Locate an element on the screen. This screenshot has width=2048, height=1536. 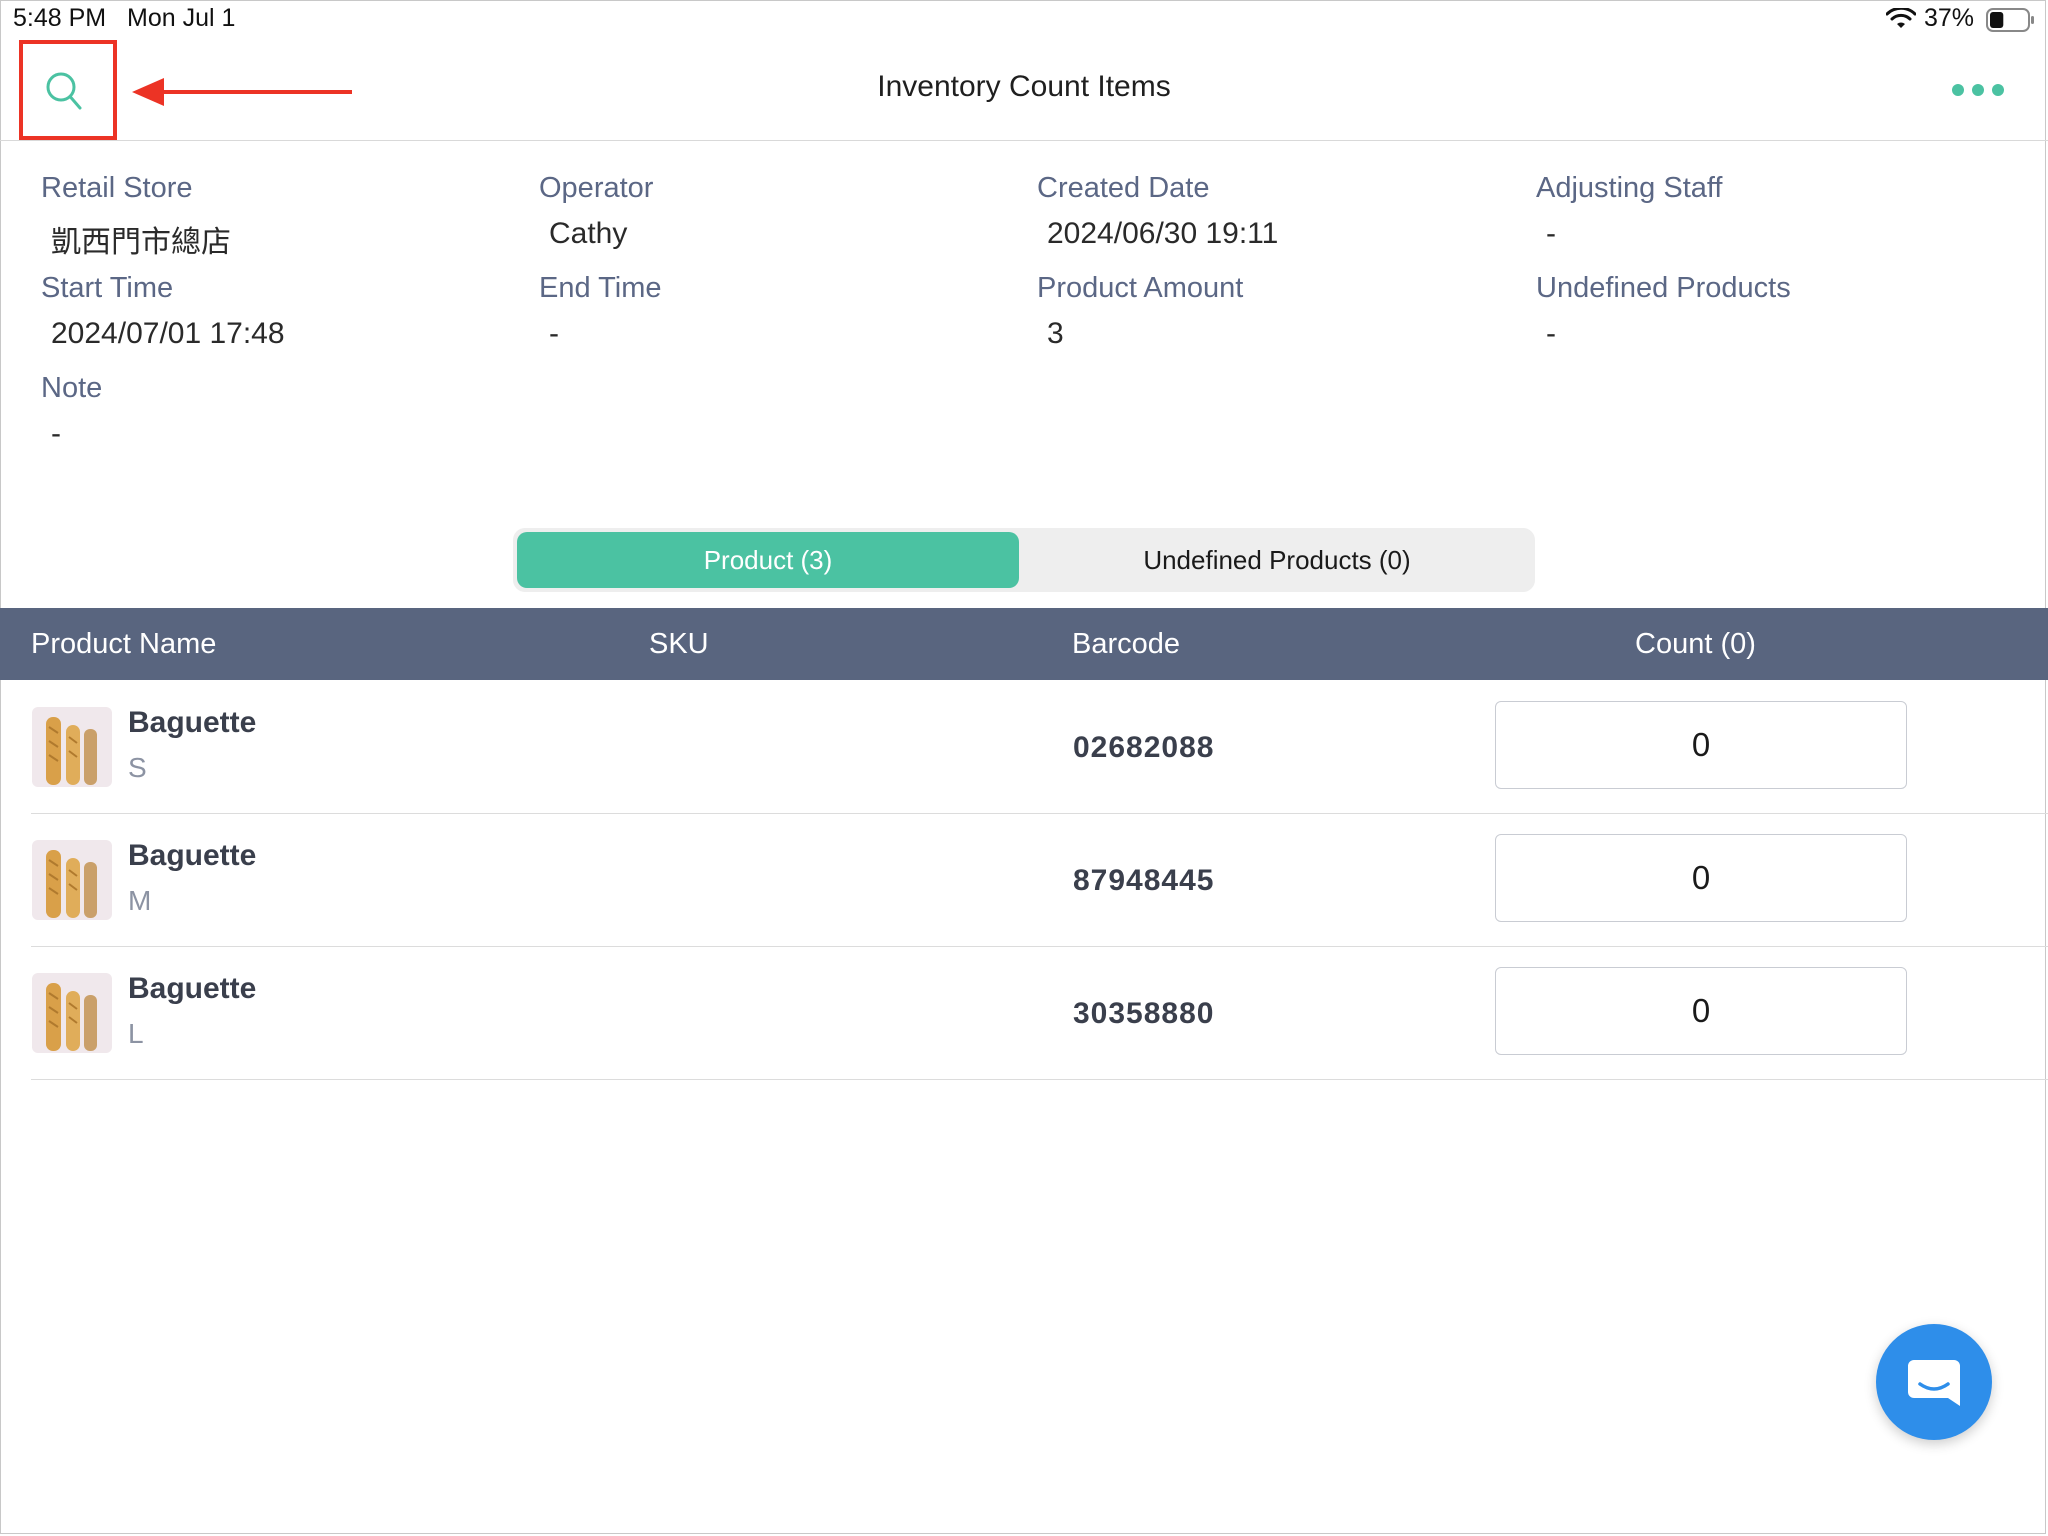
column-header-count: Count (0) is located at coordinates (1695, 644).